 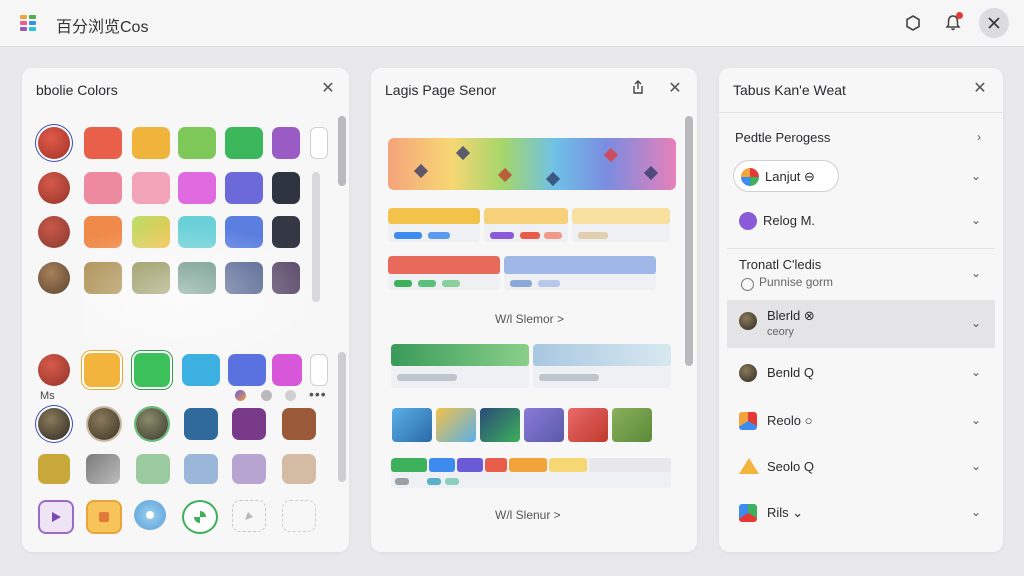 I want to click on close-icon, so click(x=994, y=23).